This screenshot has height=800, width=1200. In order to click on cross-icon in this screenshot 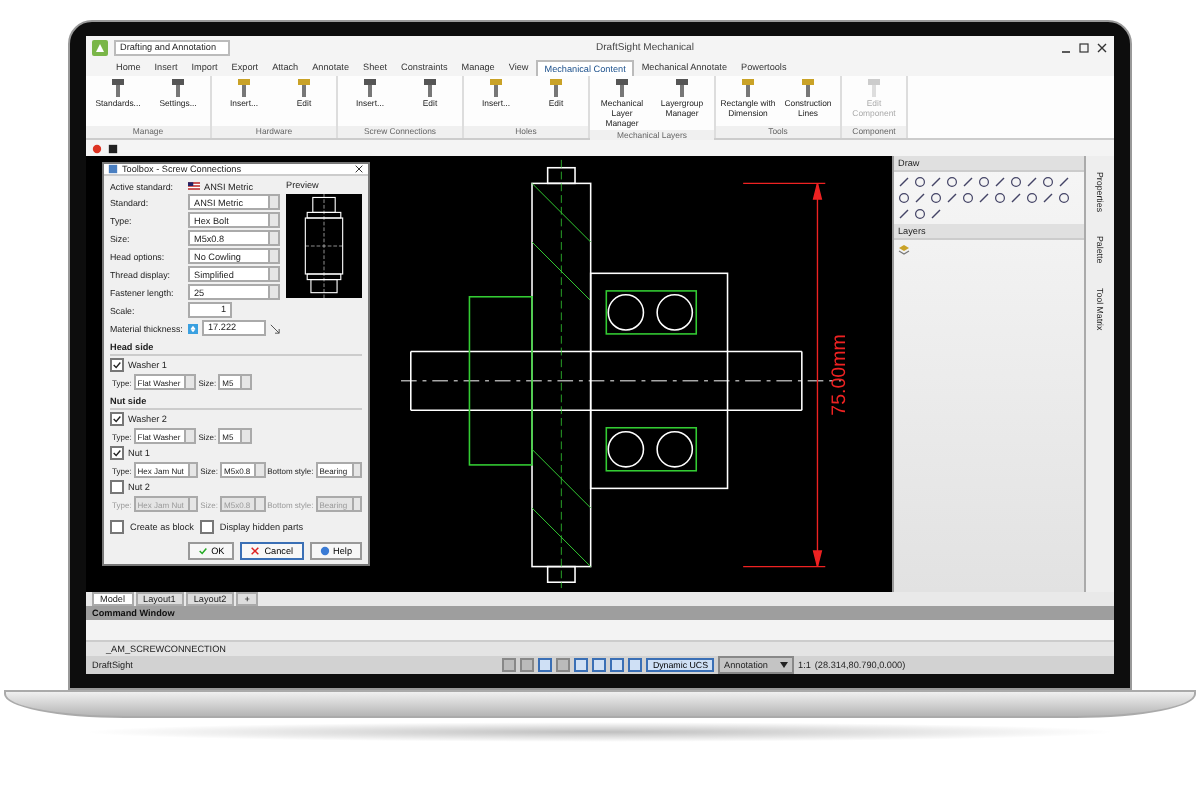, I will do `click(255, 551)`.